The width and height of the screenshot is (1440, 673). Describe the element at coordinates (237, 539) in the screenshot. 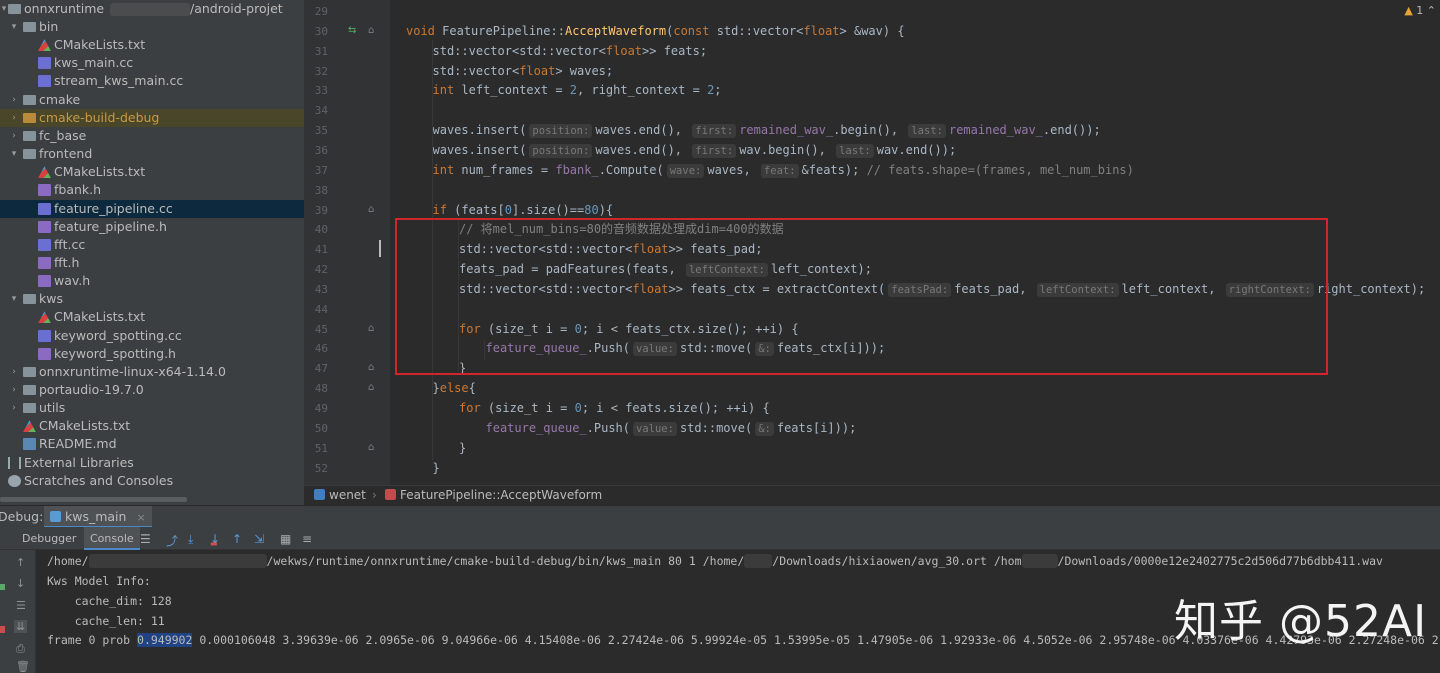

I see `step-out-icon: ↑` at that location.